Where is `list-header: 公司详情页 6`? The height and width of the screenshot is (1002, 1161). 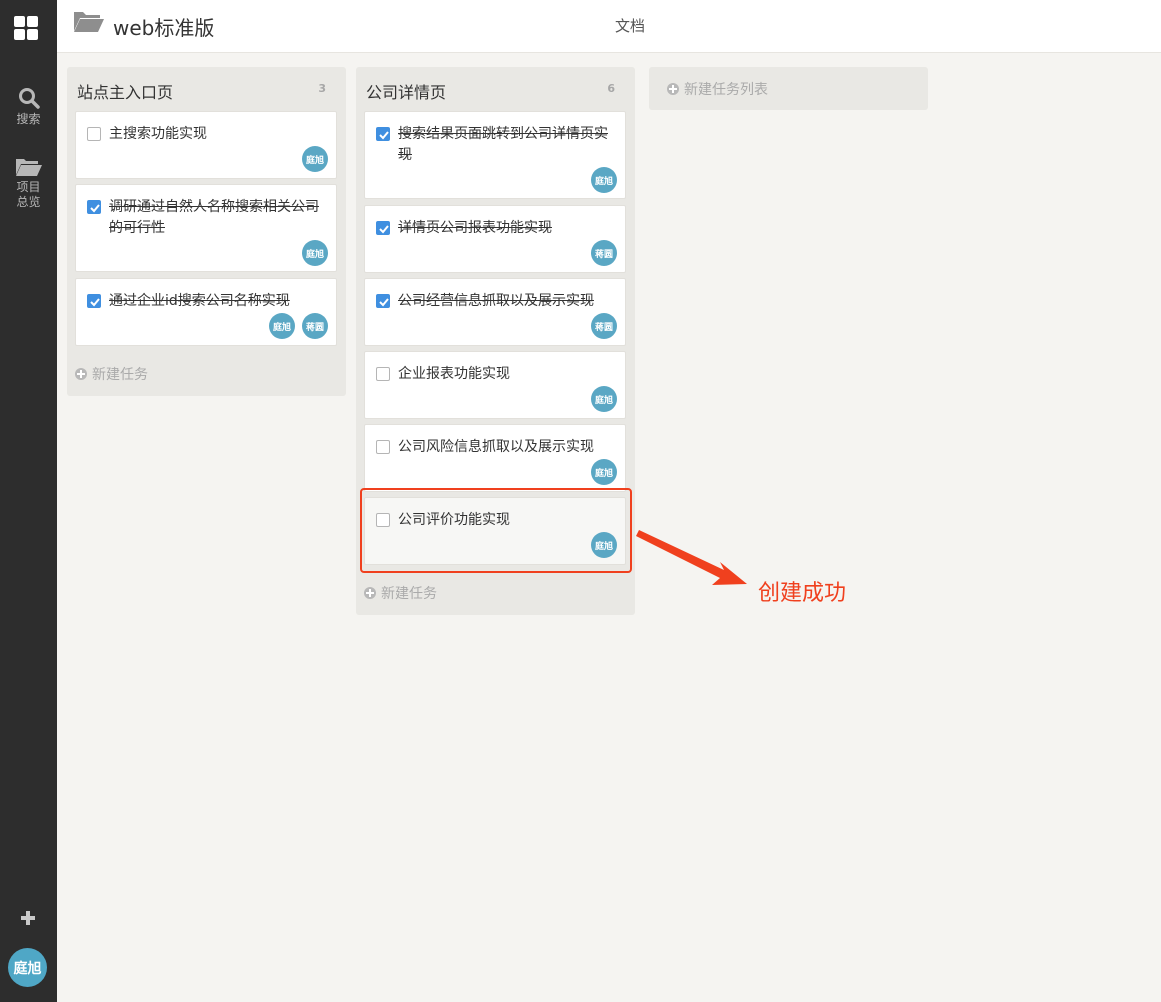
list-header: 公司详情页 6 is located at coordinates (495, 89).